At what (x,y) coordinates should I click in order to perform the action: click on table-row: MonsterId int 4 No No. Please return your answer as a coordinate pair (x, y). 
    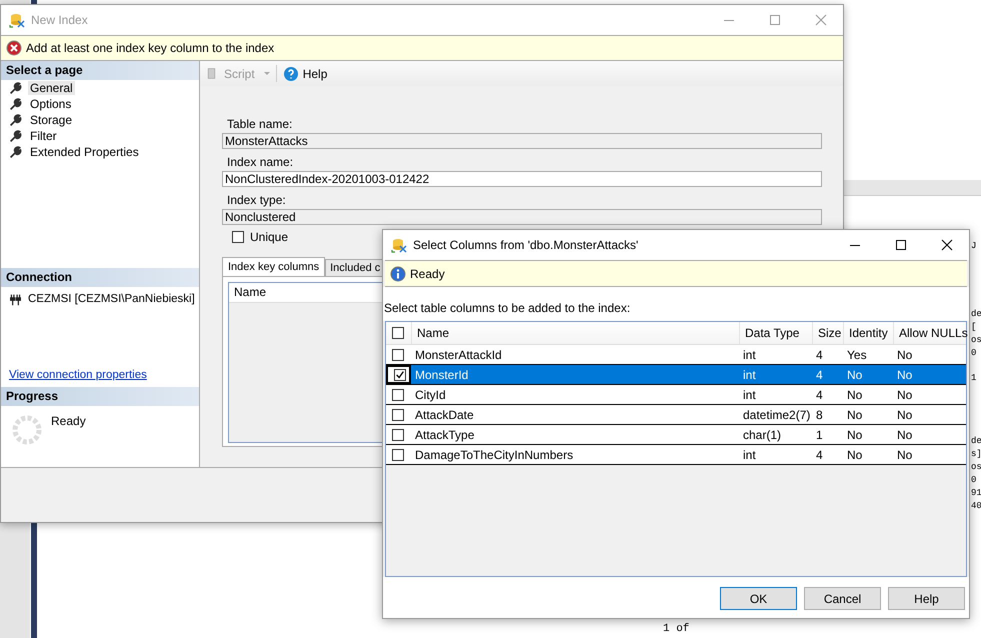
    Looking at the image, I should click on (676, 375).